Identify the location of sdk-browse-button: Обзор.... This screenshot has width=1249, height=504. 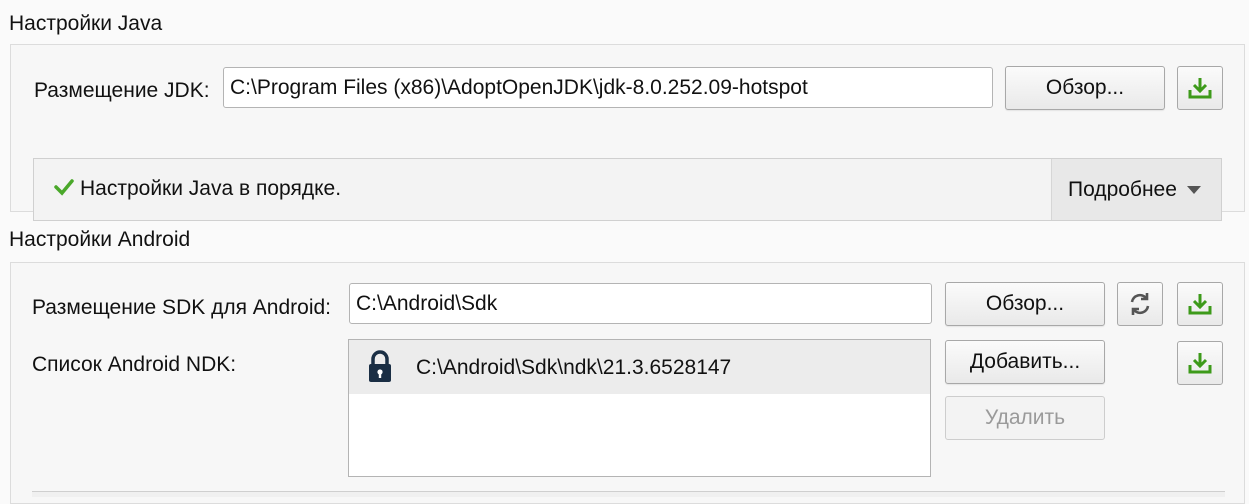
(1025, 304).